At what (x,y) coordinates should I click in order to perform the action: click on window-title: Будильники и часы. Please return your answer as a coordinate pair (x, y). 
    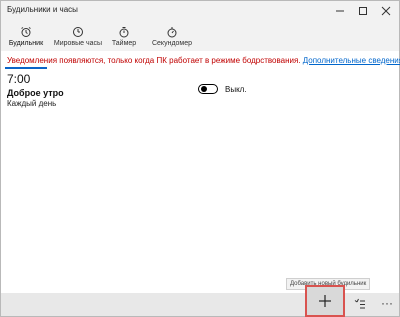
    Looking at the image, I should click on (42, 9).